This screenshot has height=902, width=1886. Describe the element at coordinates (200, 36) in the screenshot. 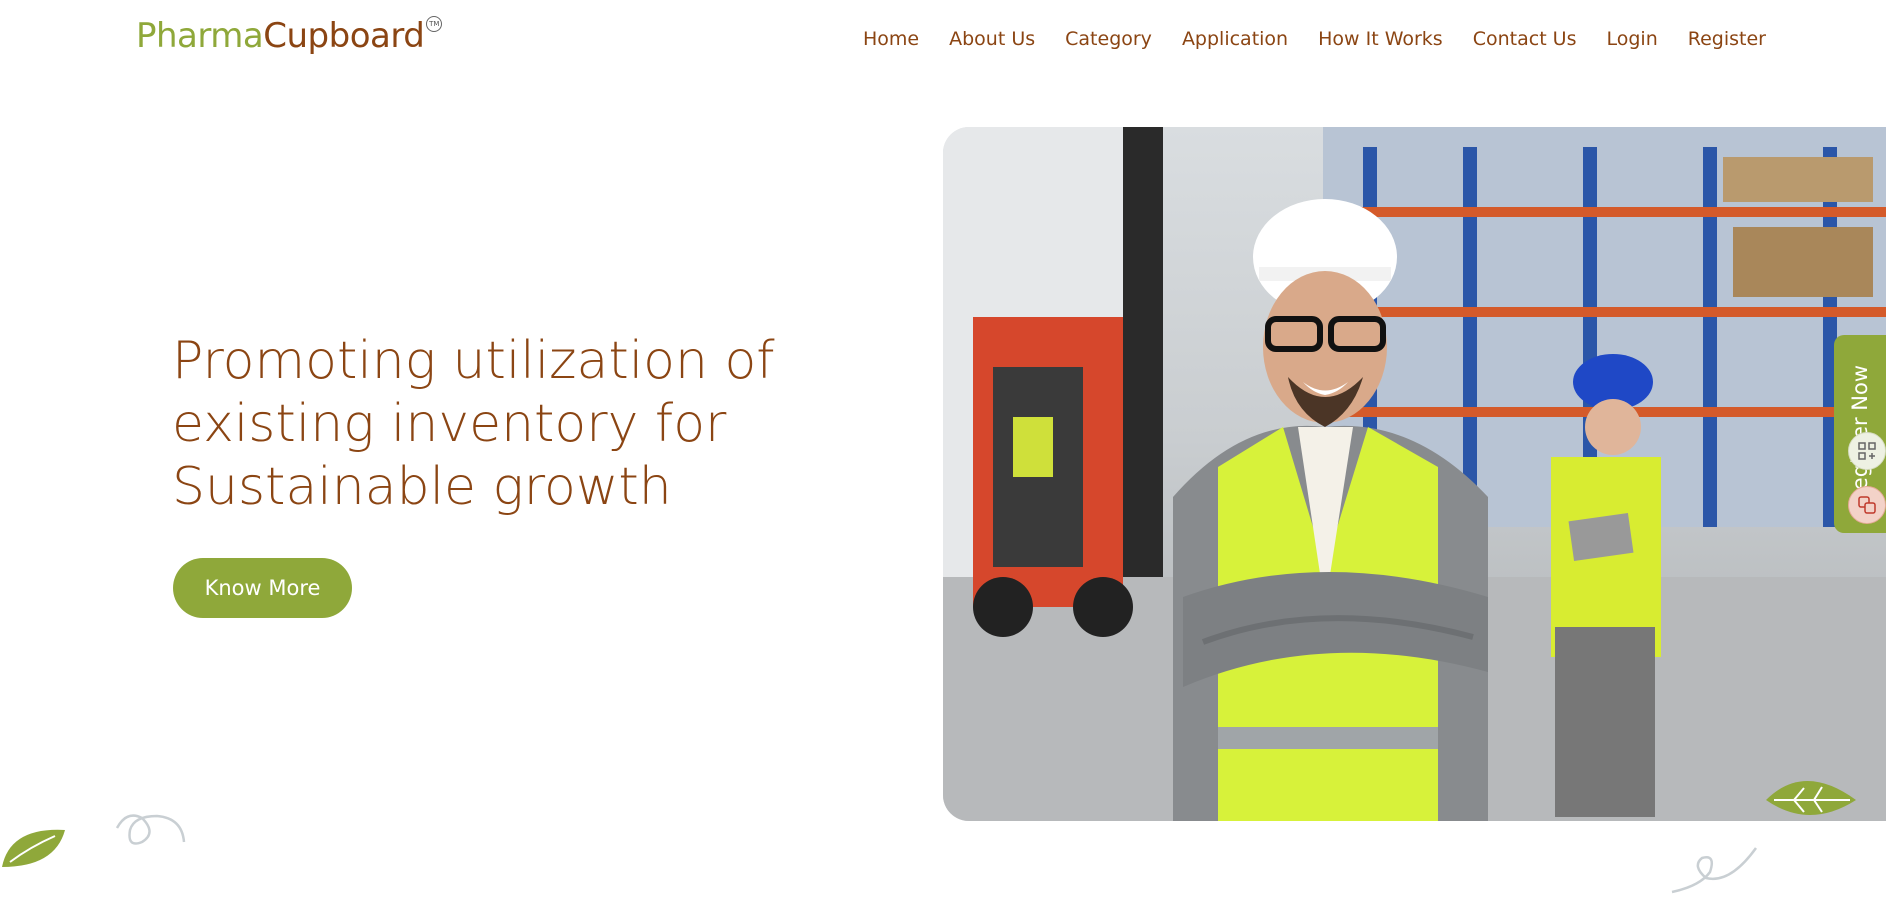

I see `logo-text-pharma: Pharma` at that location.